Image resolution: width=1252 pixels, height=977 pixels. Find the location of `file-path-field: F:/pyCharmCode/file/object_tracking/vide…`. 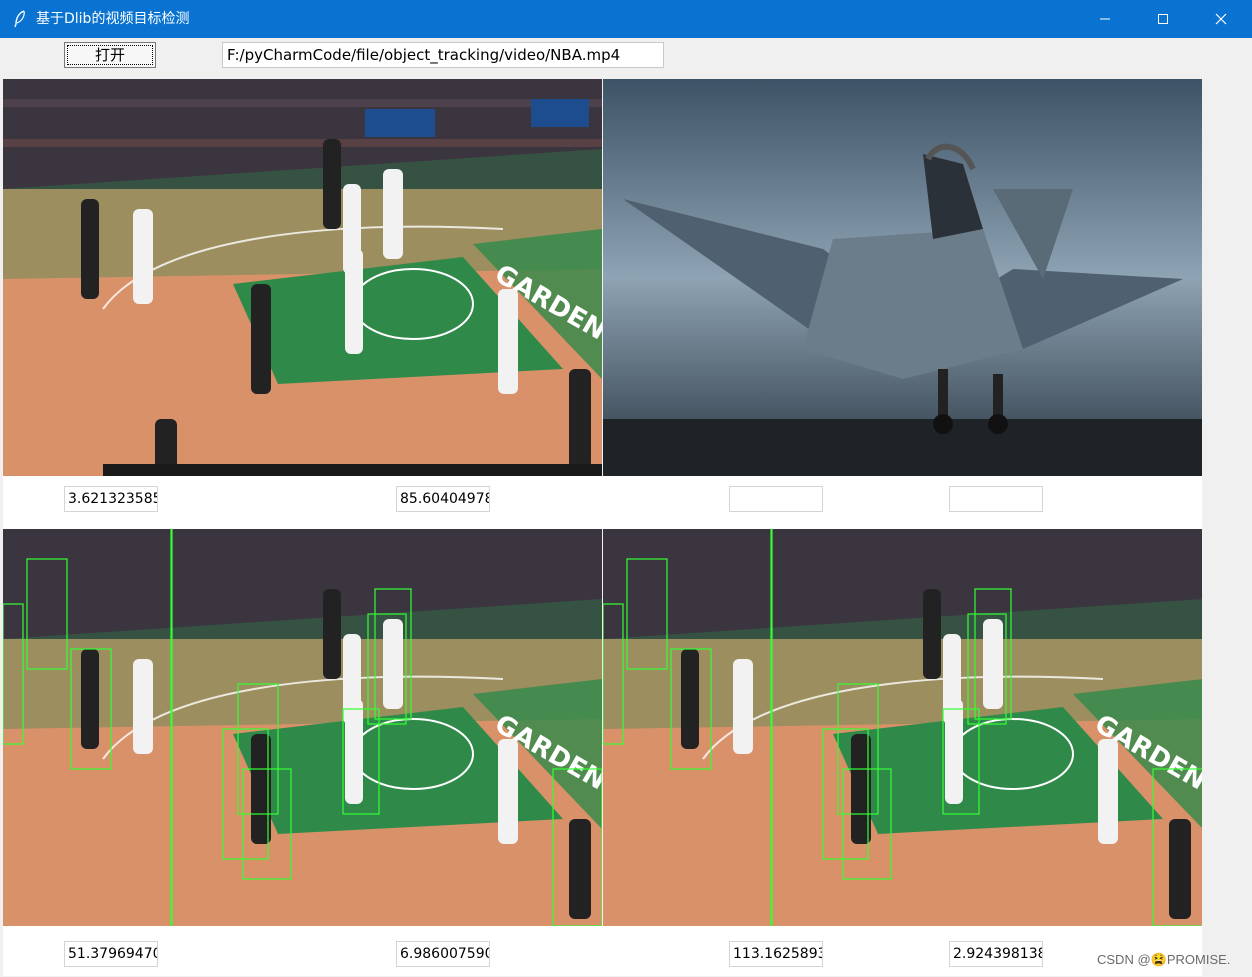

file-path-field: F:/pyCharmCode/file/object_tracking/vide… is located at coordinates (443, 55).